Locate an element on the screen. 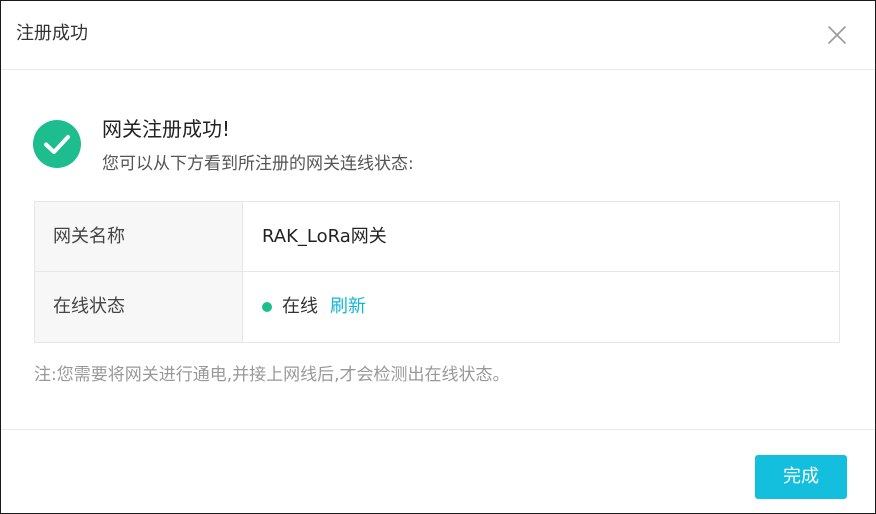 The height and width of the screenshot is (514, 876). footer-divider is located at coordinates (438, 429).